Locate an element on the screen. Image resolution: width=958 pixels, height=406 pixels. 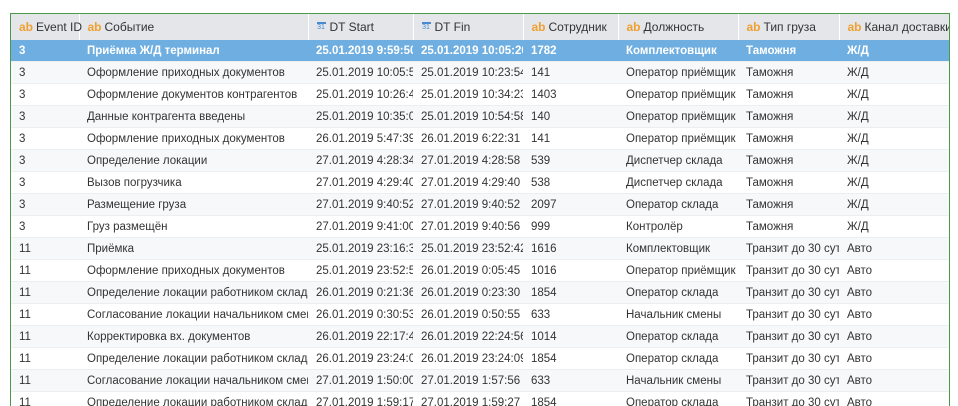
cell-event: Приёмка Ж/Д терминал is located at coordinates (193, 51).